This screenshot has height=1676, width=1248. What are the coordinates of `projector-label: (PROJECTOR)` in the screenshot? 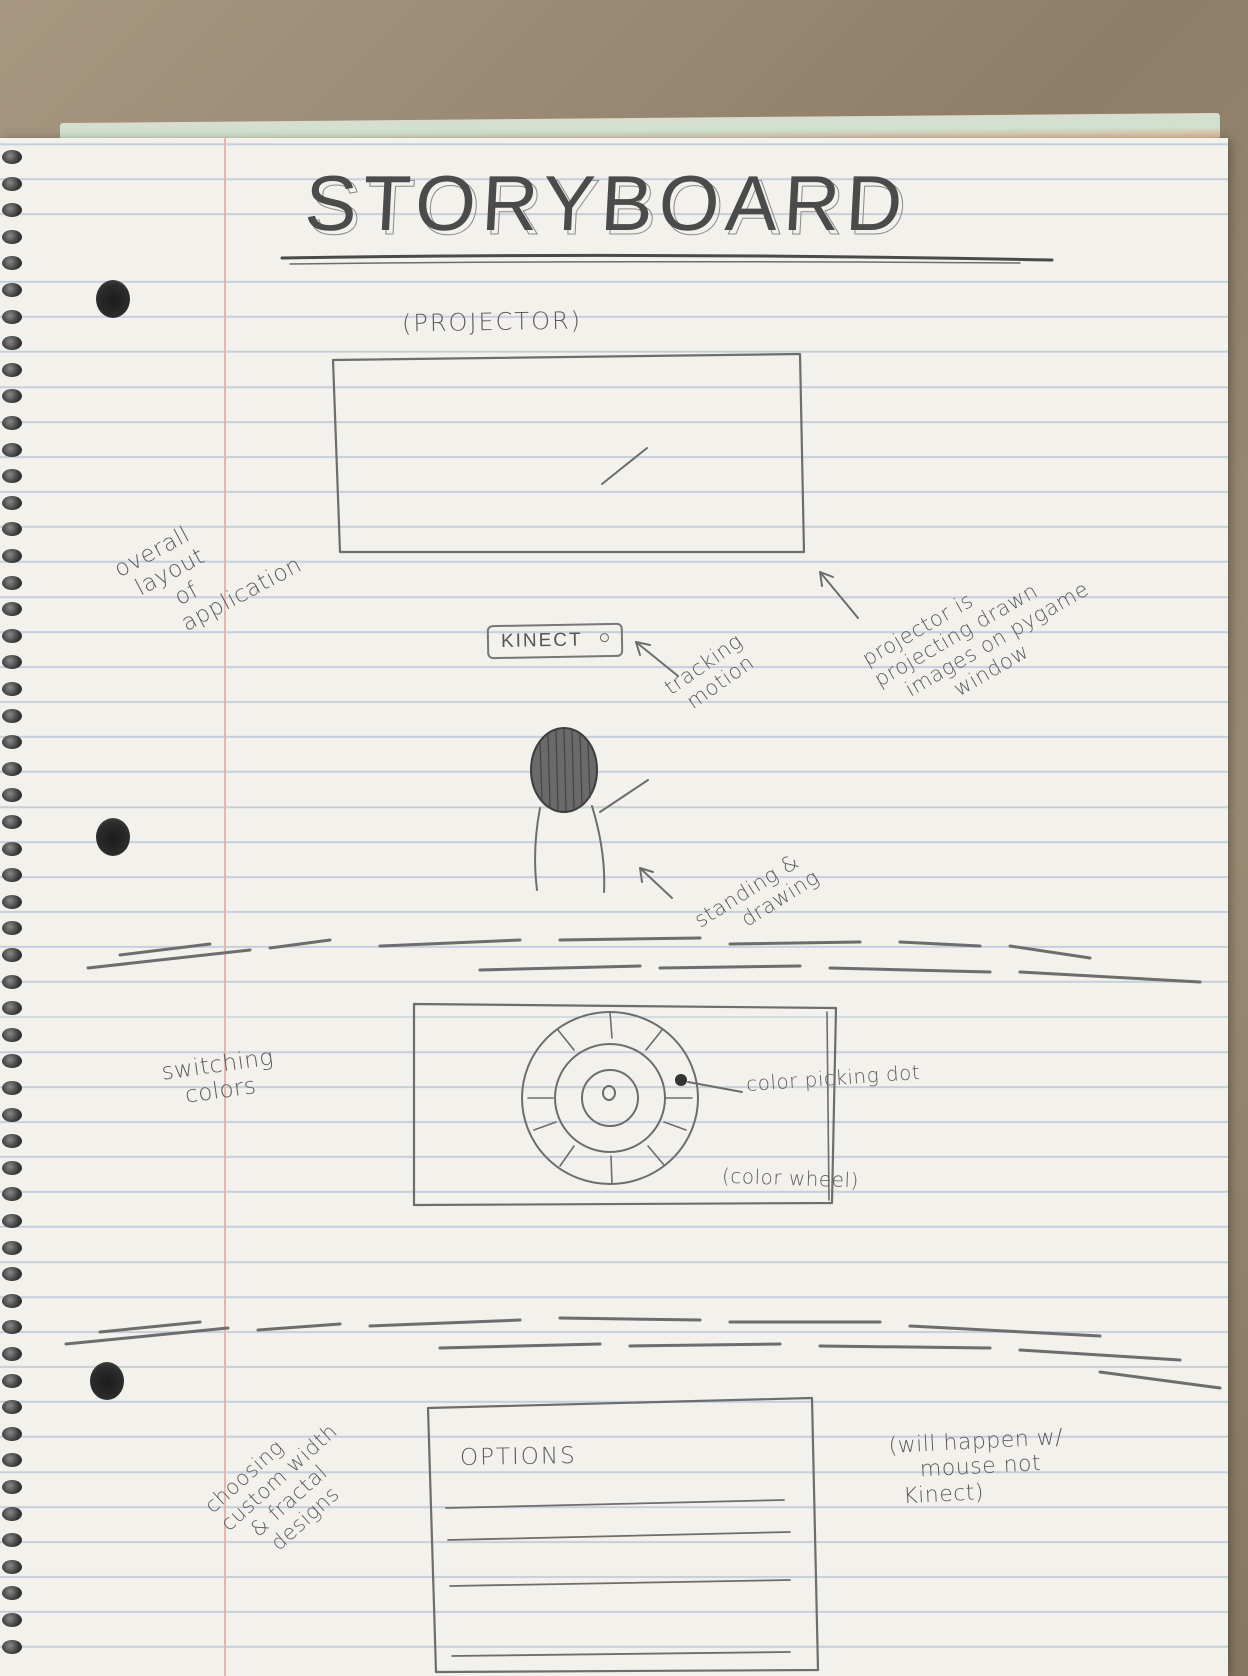 It's located at (492, 322).